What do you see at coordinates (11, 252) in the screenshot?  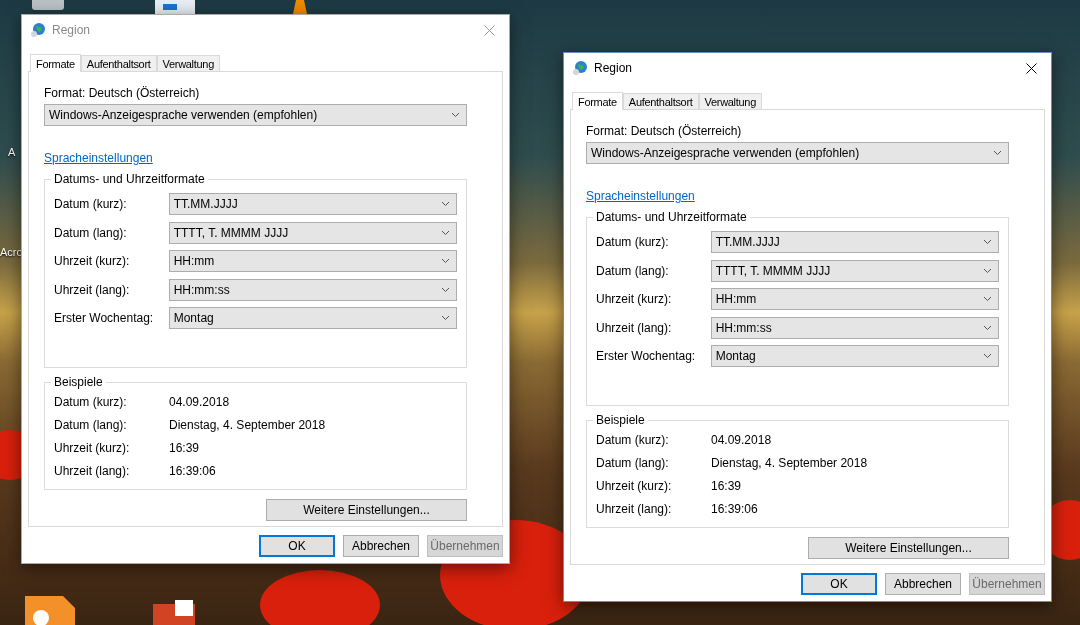 I see `desktop-icon-label: Acro` at bounding box center [11, 252].